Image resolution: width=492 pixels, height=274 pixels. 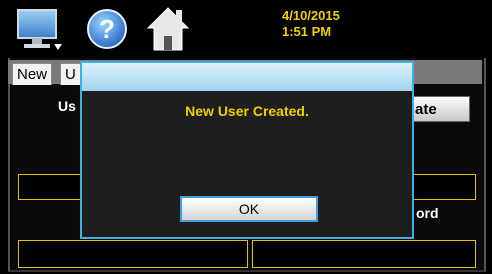 What do you see at coordinates (364, 254) in the screenshot?
I see `confirm-password-field` at bounding box center [364, 254].